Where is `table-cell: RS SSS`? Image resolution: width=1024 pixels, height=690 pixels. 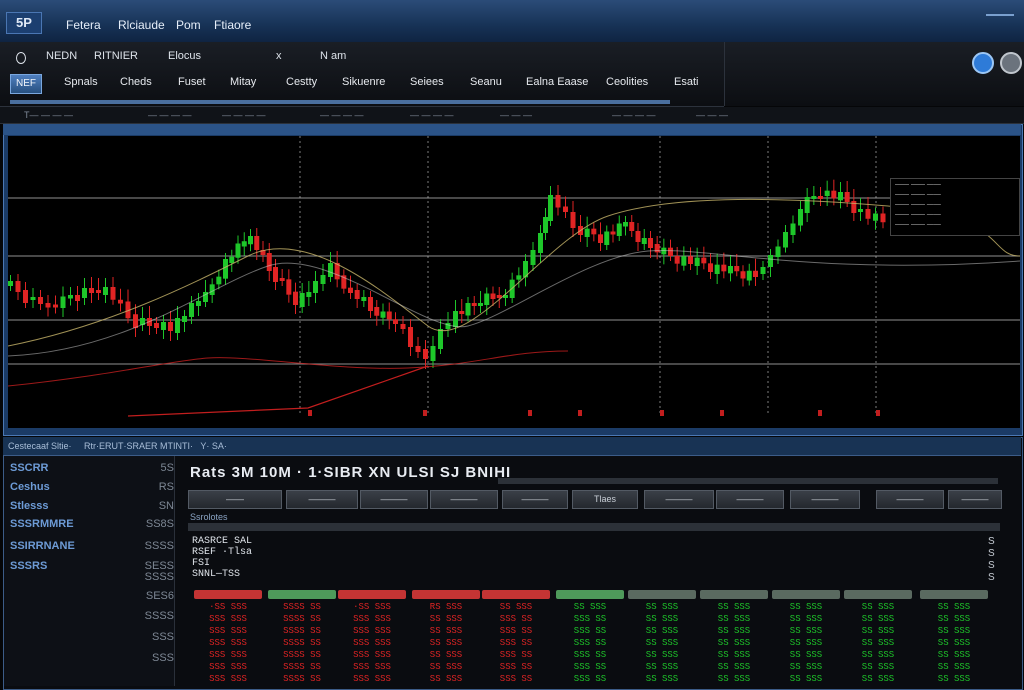 table-cell: RS SSS is located at coordinates (446, 607).